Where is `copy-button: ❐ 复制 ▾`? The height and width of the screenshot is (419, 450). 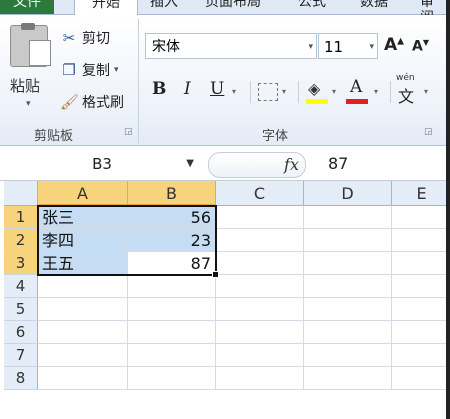 copy-button: ❐ 复制 ▾ is located at coordinates (89, 70).